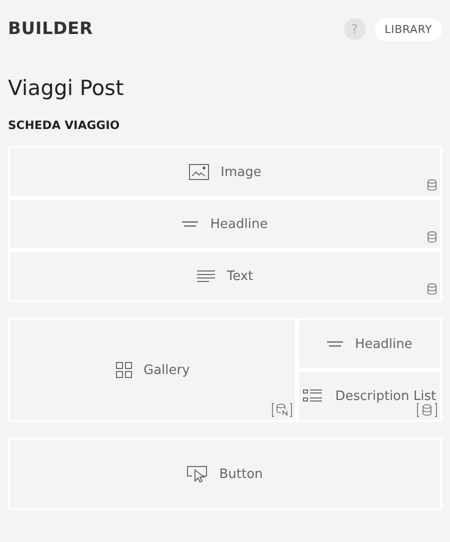  I want to click on block-tile: Button, so click(225, 474).